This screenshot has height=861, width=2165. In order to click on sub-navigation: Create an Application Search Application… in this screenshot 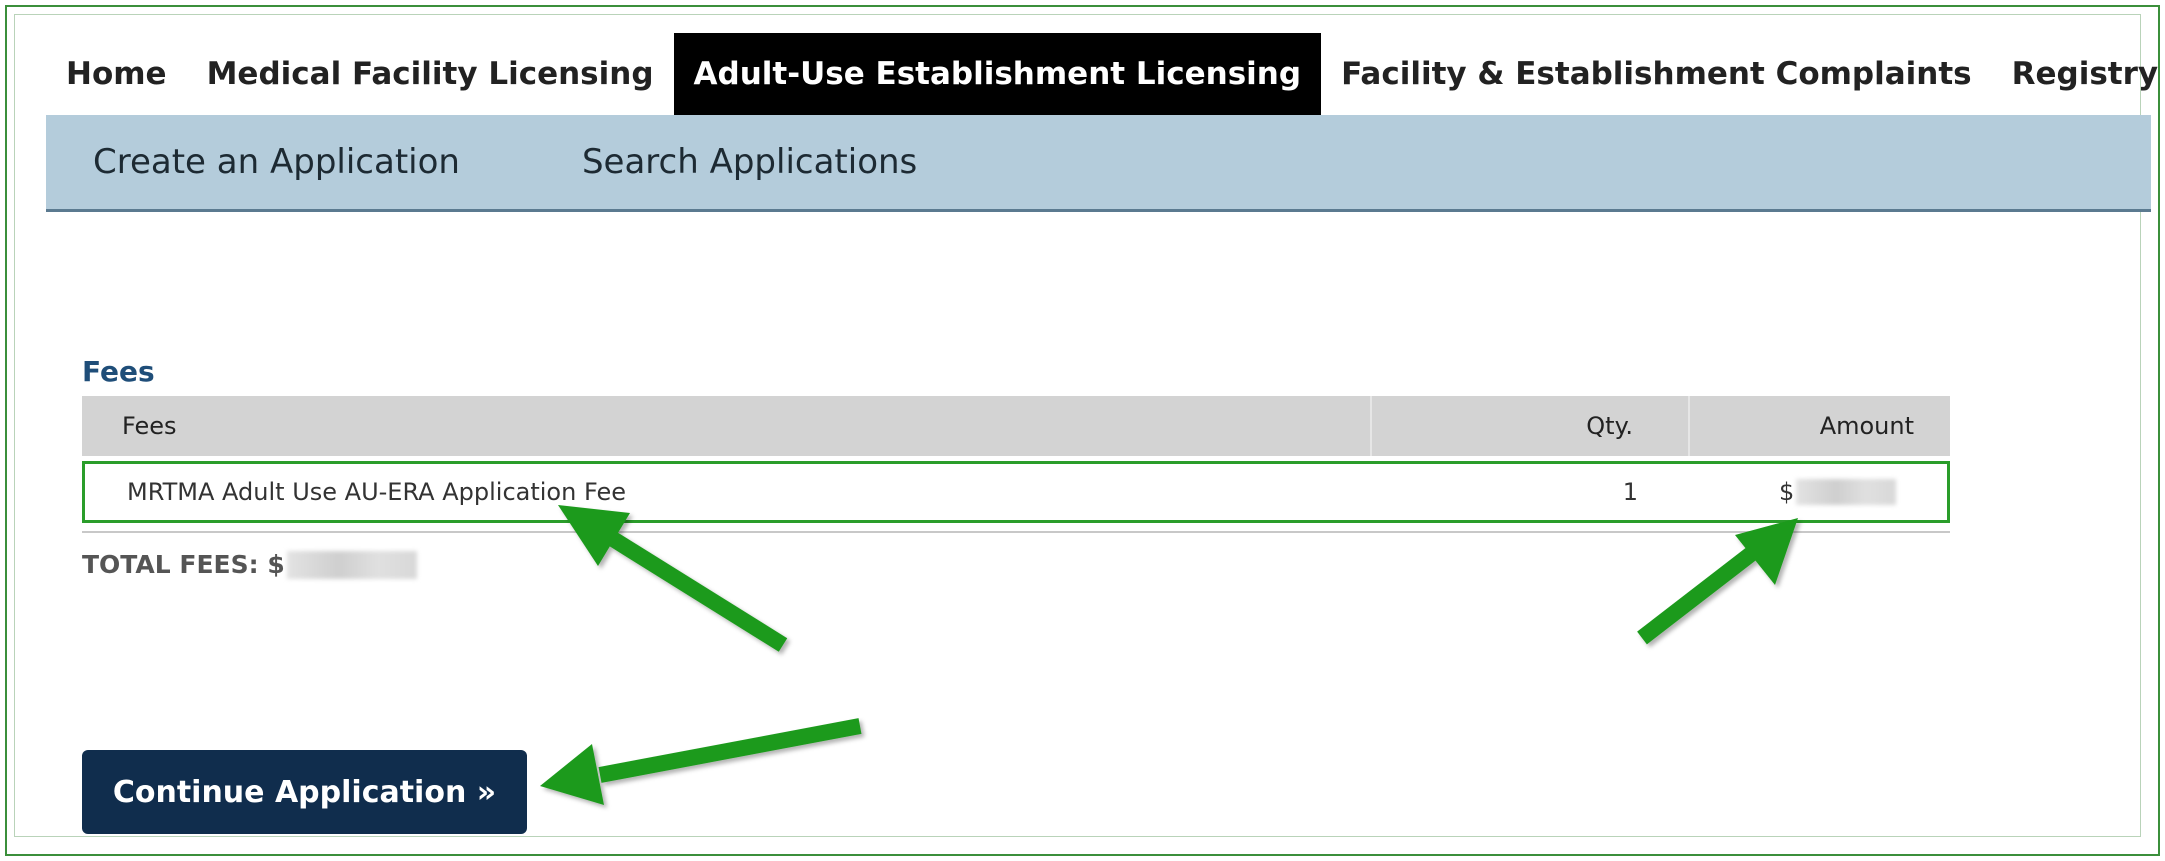, I will do `click(1098, 163)`.